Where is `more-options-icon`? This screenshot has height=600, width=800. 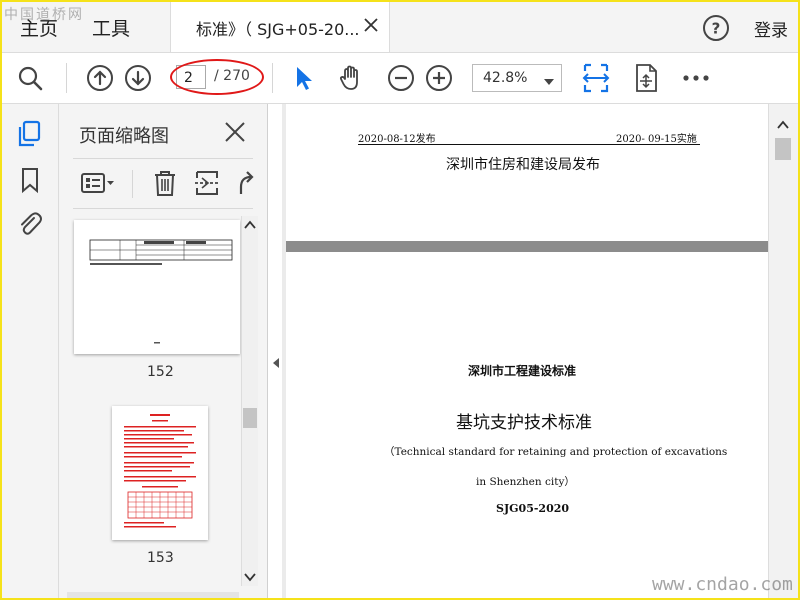
more-options-icon is located at coordinates (696, 78).